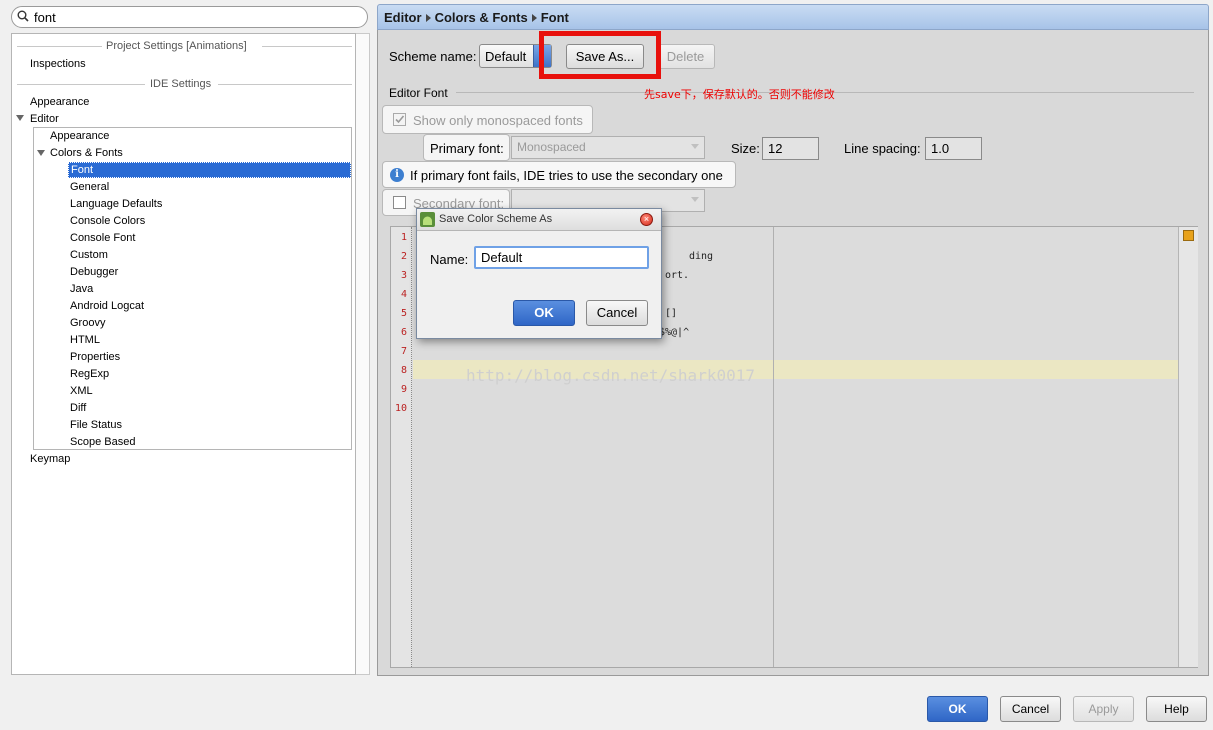  What do you see at coordinates (183, 84) in the screenshot?
I see `section-ide-settings: IDE Settings` at bounding box center [183, 84].